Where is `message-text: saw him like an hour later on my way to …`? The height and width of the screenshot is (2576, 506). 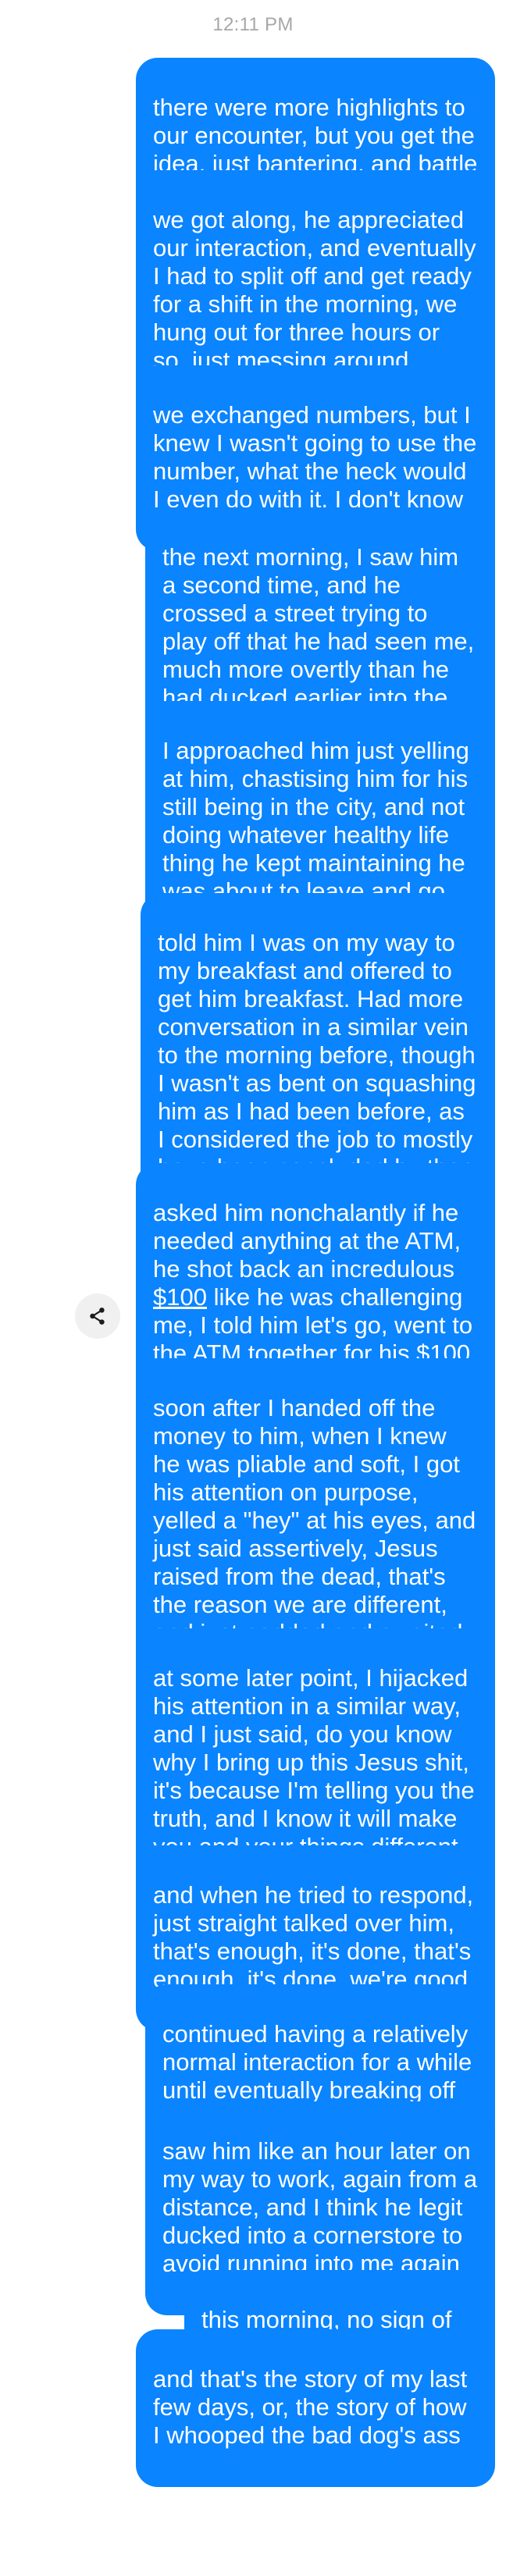 message-text: saw him like an hour later on my way to … is located at coordinates (320, 2207).